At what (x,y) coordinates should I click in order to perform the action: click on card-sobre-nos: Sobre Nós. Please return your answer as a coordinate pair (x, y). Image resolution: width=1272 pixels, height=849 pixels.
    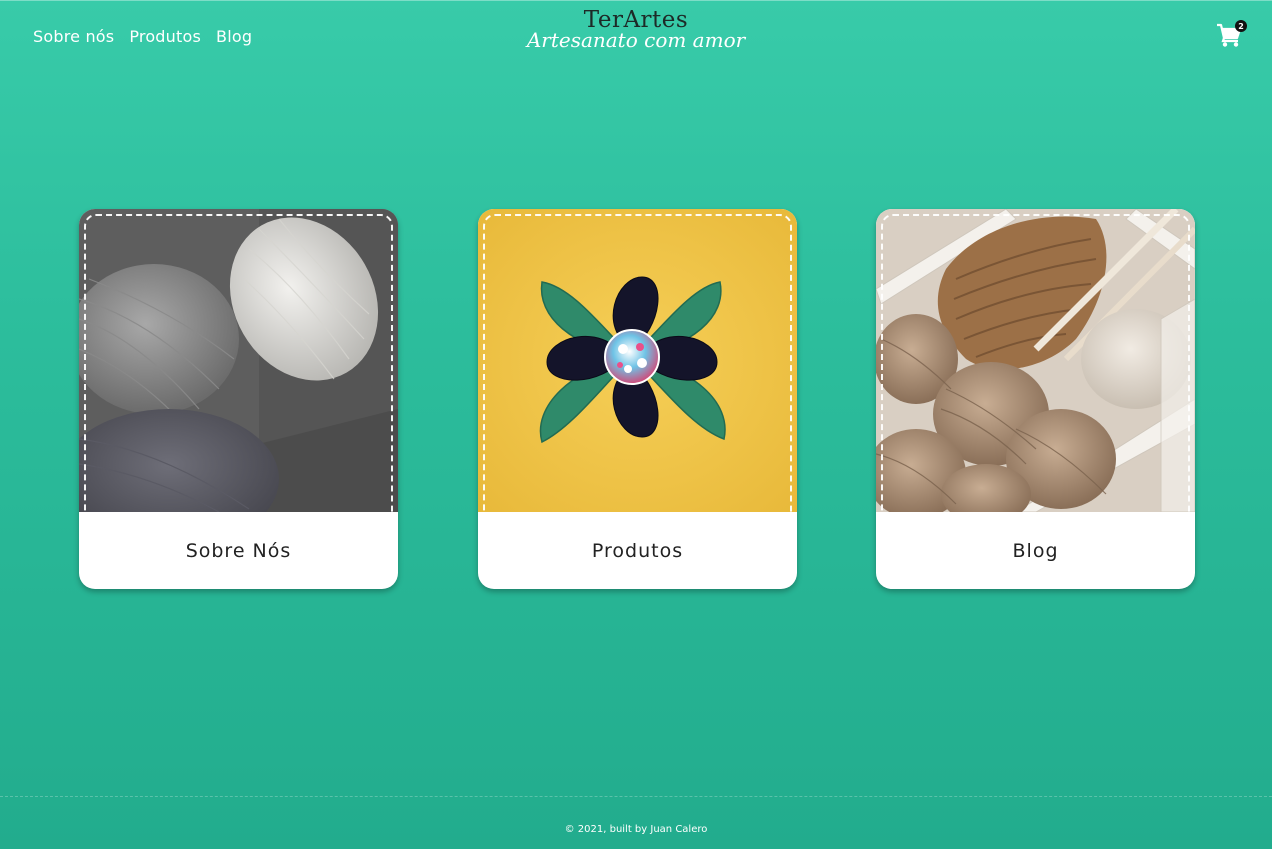
    Looking at the image, I should click on (238, 399).